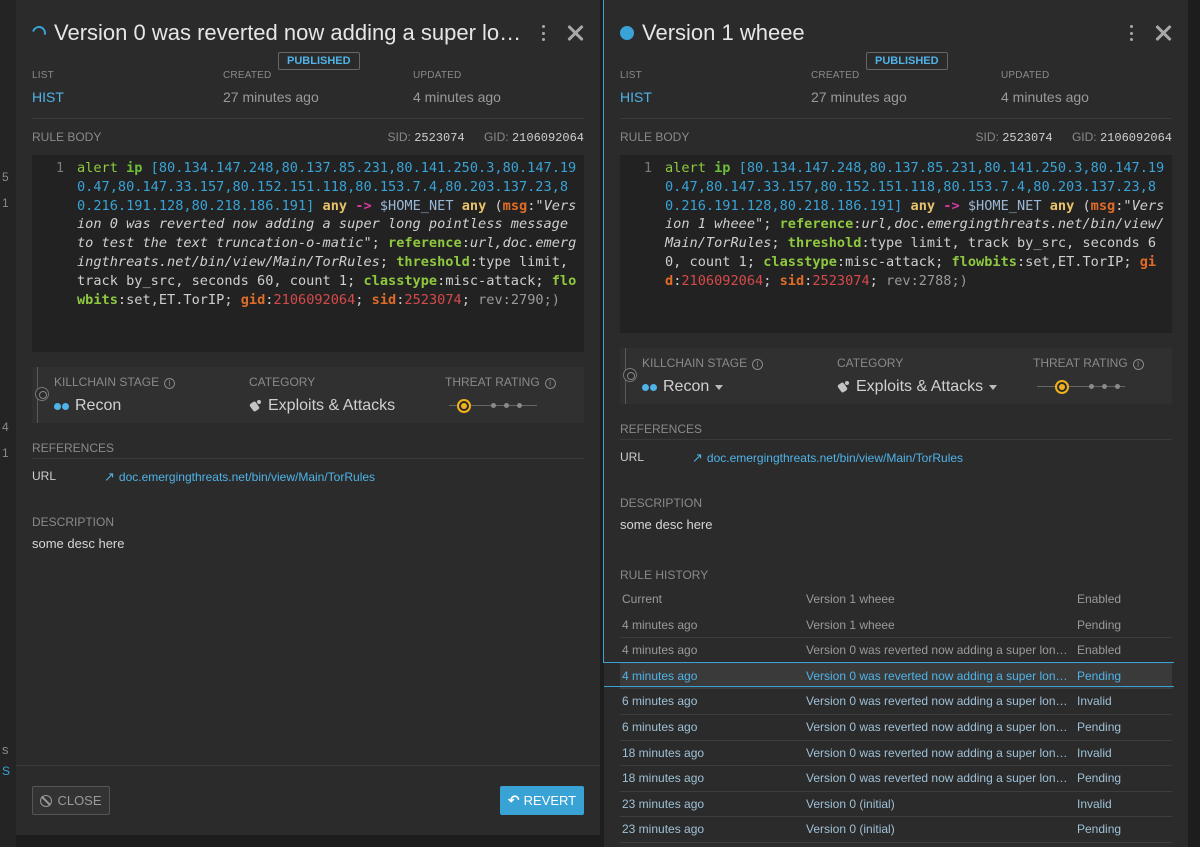  Describe the element at coordinates (73, 448) in the screenshot. I see `references-label: REFERENCES` at that location.